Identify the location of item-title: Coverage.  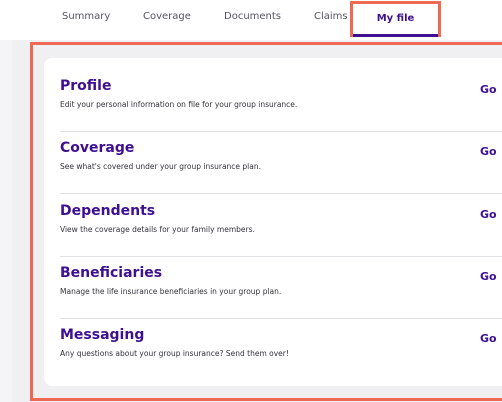
(97, 148).